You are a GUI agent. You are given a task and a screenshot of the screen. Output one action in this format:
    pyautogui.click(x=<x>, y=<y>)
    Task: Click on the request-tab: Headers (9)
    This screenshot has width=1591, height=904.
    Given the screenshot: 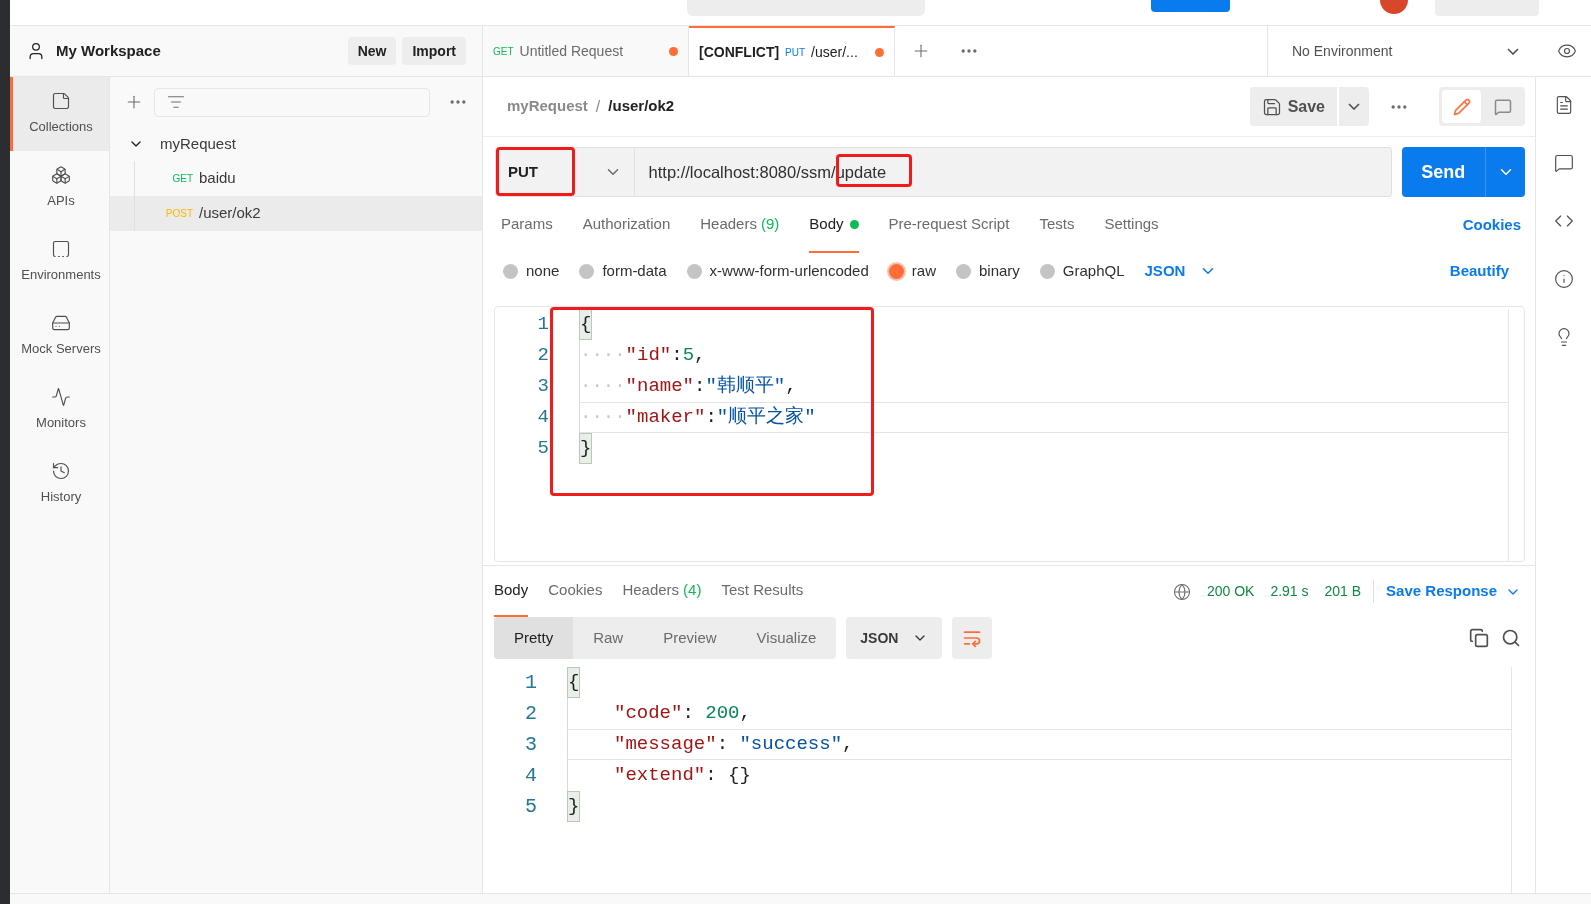 What is the action you would take?
    pyautogui.click(x=740, y=225)
    